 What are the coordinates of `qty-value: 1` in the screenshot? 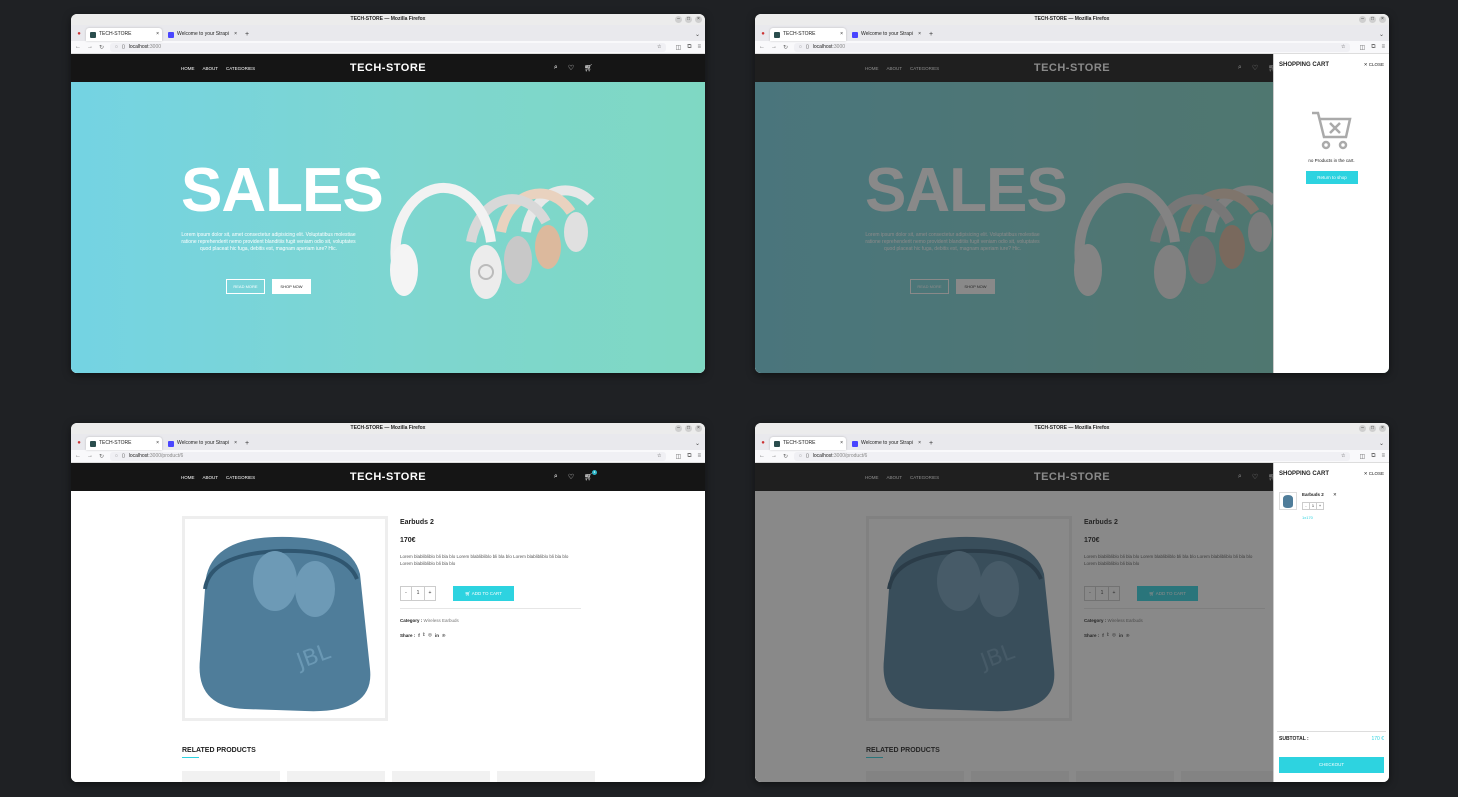 It's located at (418, 593).